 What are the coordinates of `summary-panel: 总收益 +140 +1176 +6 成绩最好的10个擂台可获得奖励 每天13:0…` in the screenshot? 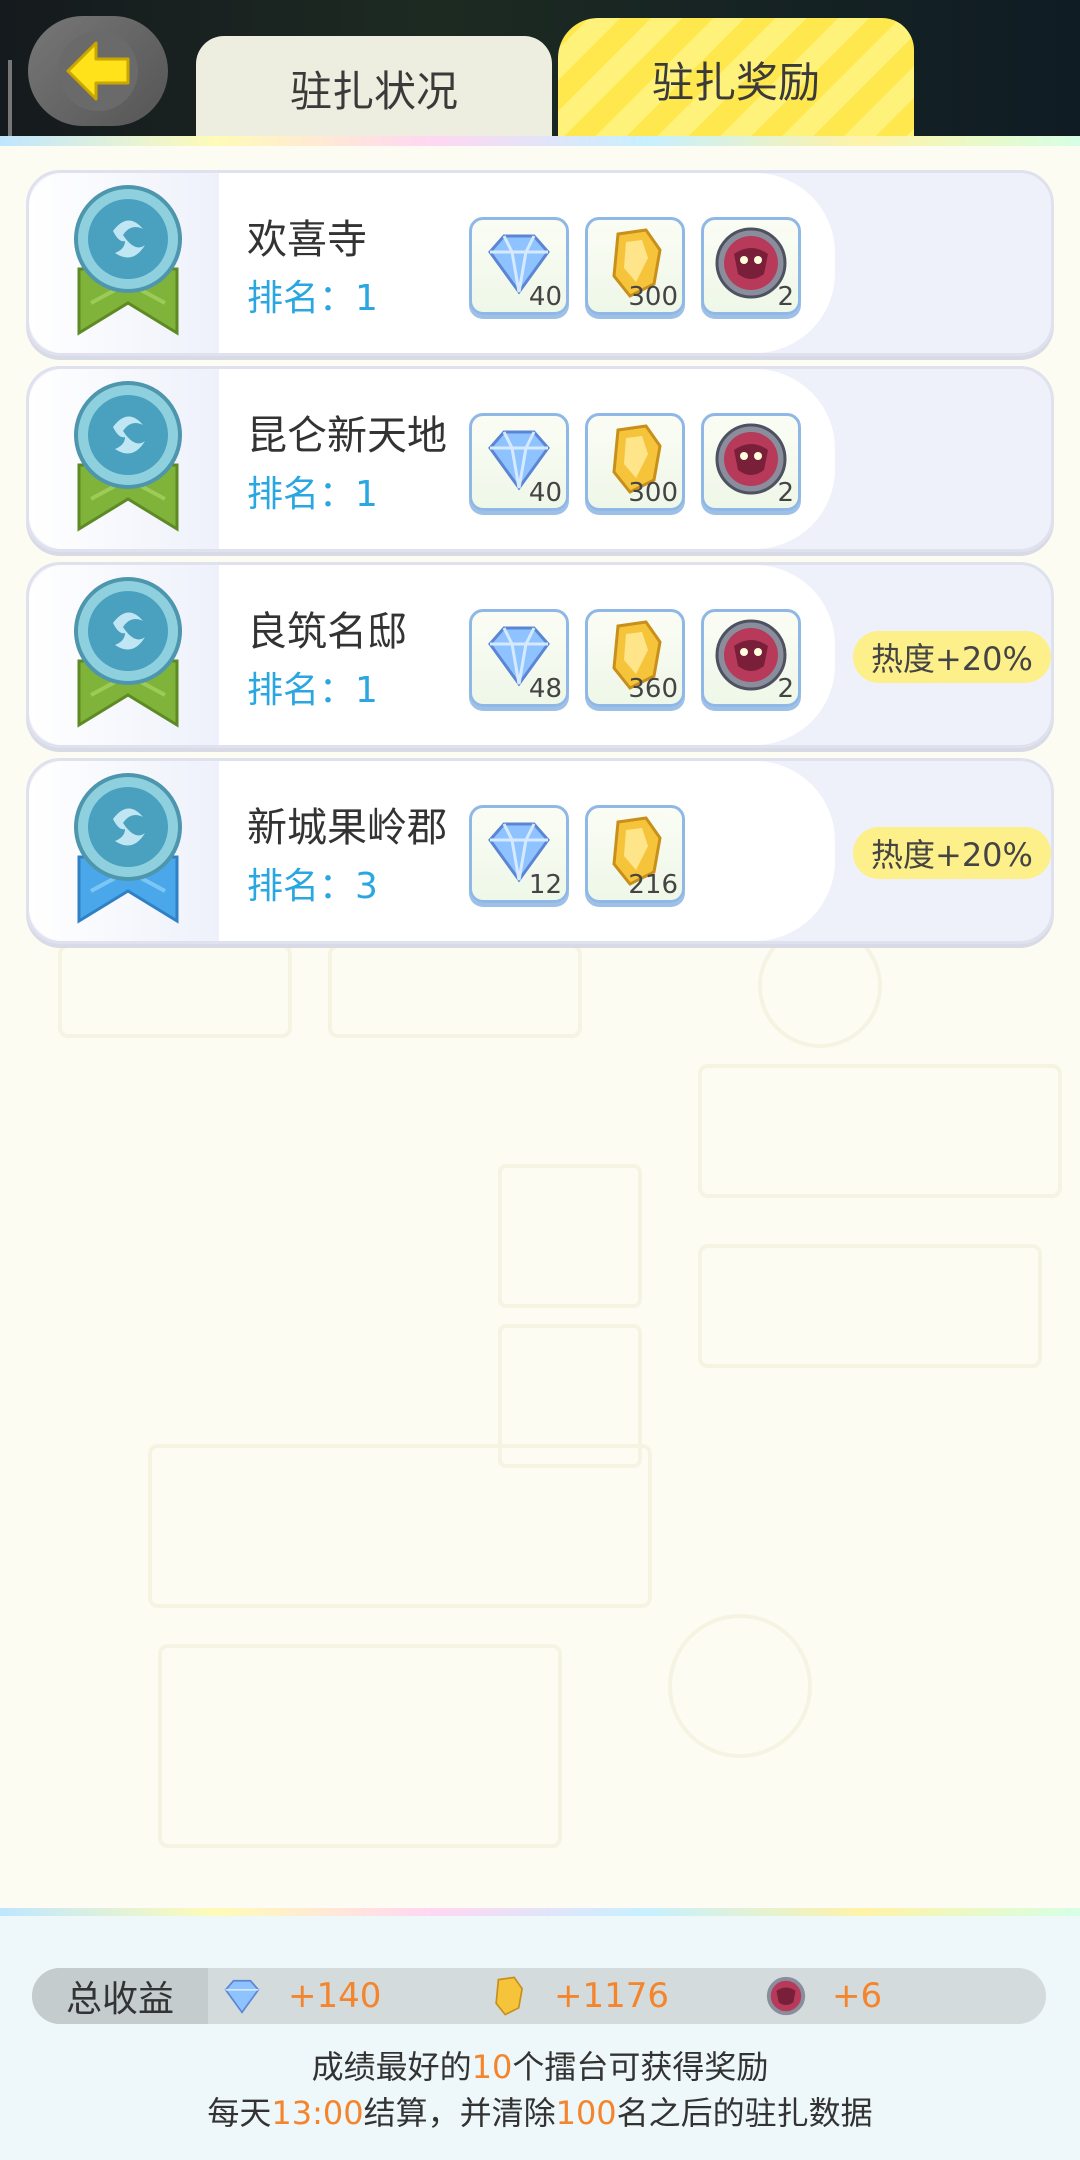 It's located at (540, 2034).